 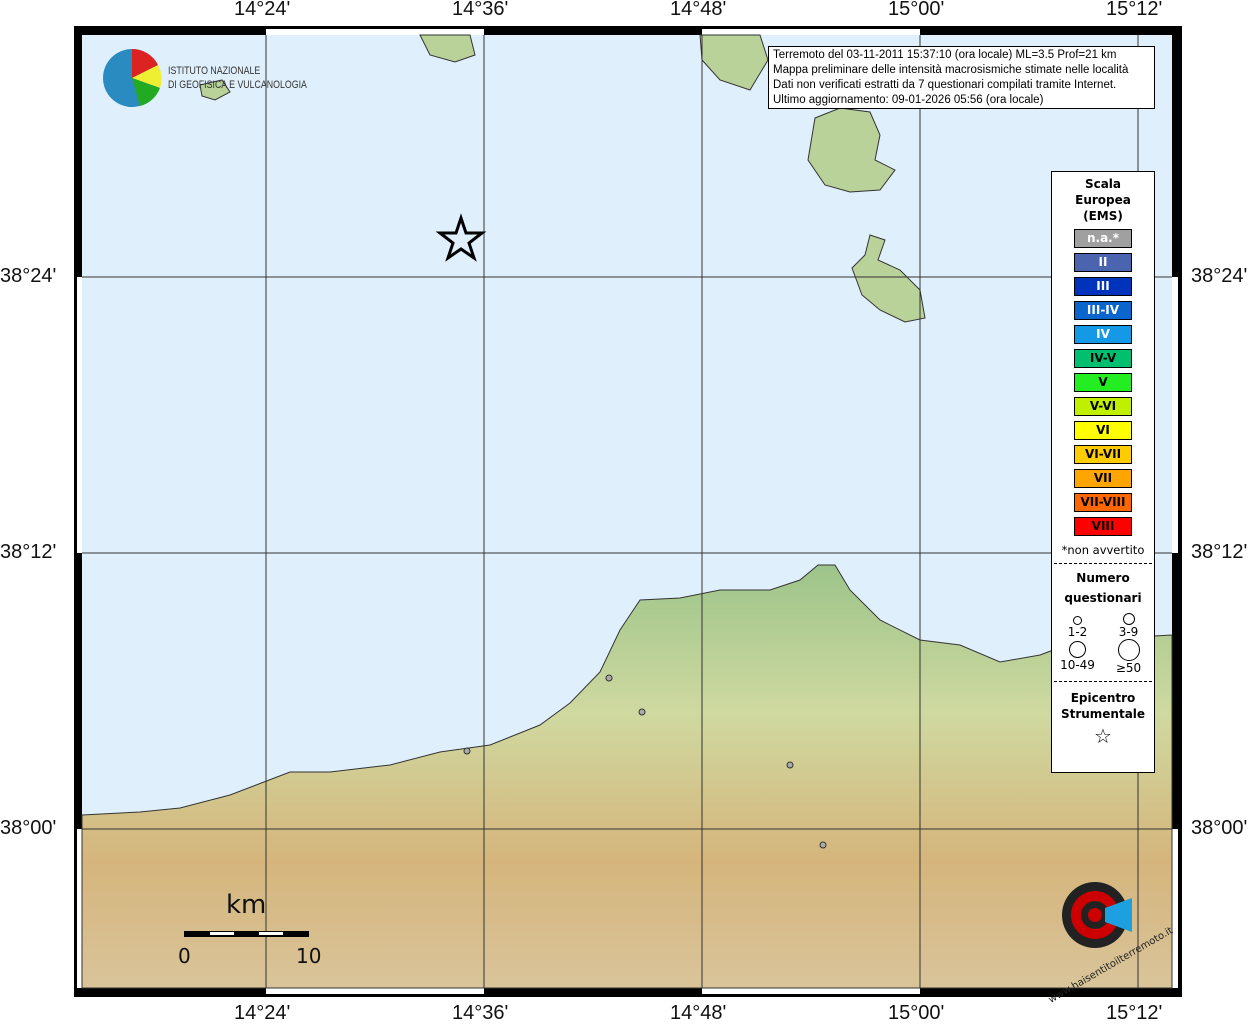 What do you see at coordinates (184, 956) in the screenshot?
I see `scale-min: 0` at bounding box center [184, 956].